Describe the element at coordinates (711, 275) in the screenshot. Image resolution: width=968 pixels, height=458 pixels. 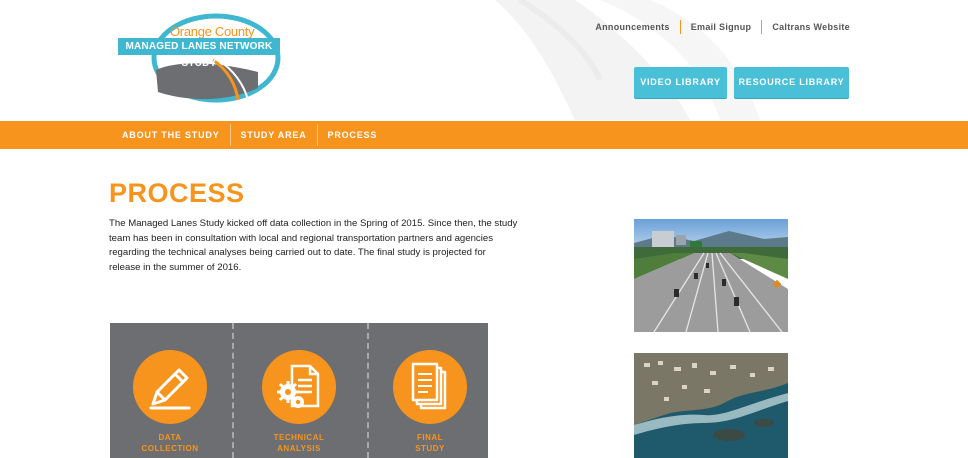
I see `freeway-photo` at that location.